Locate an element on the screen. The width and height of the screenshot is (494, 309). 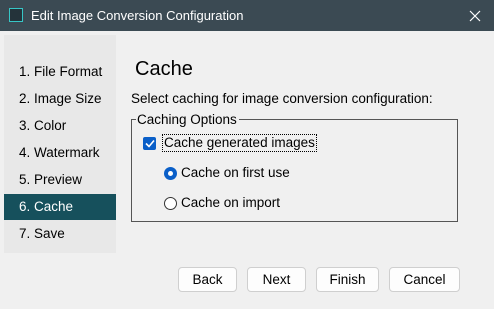
close-icon is located at coordinates (475, 15).